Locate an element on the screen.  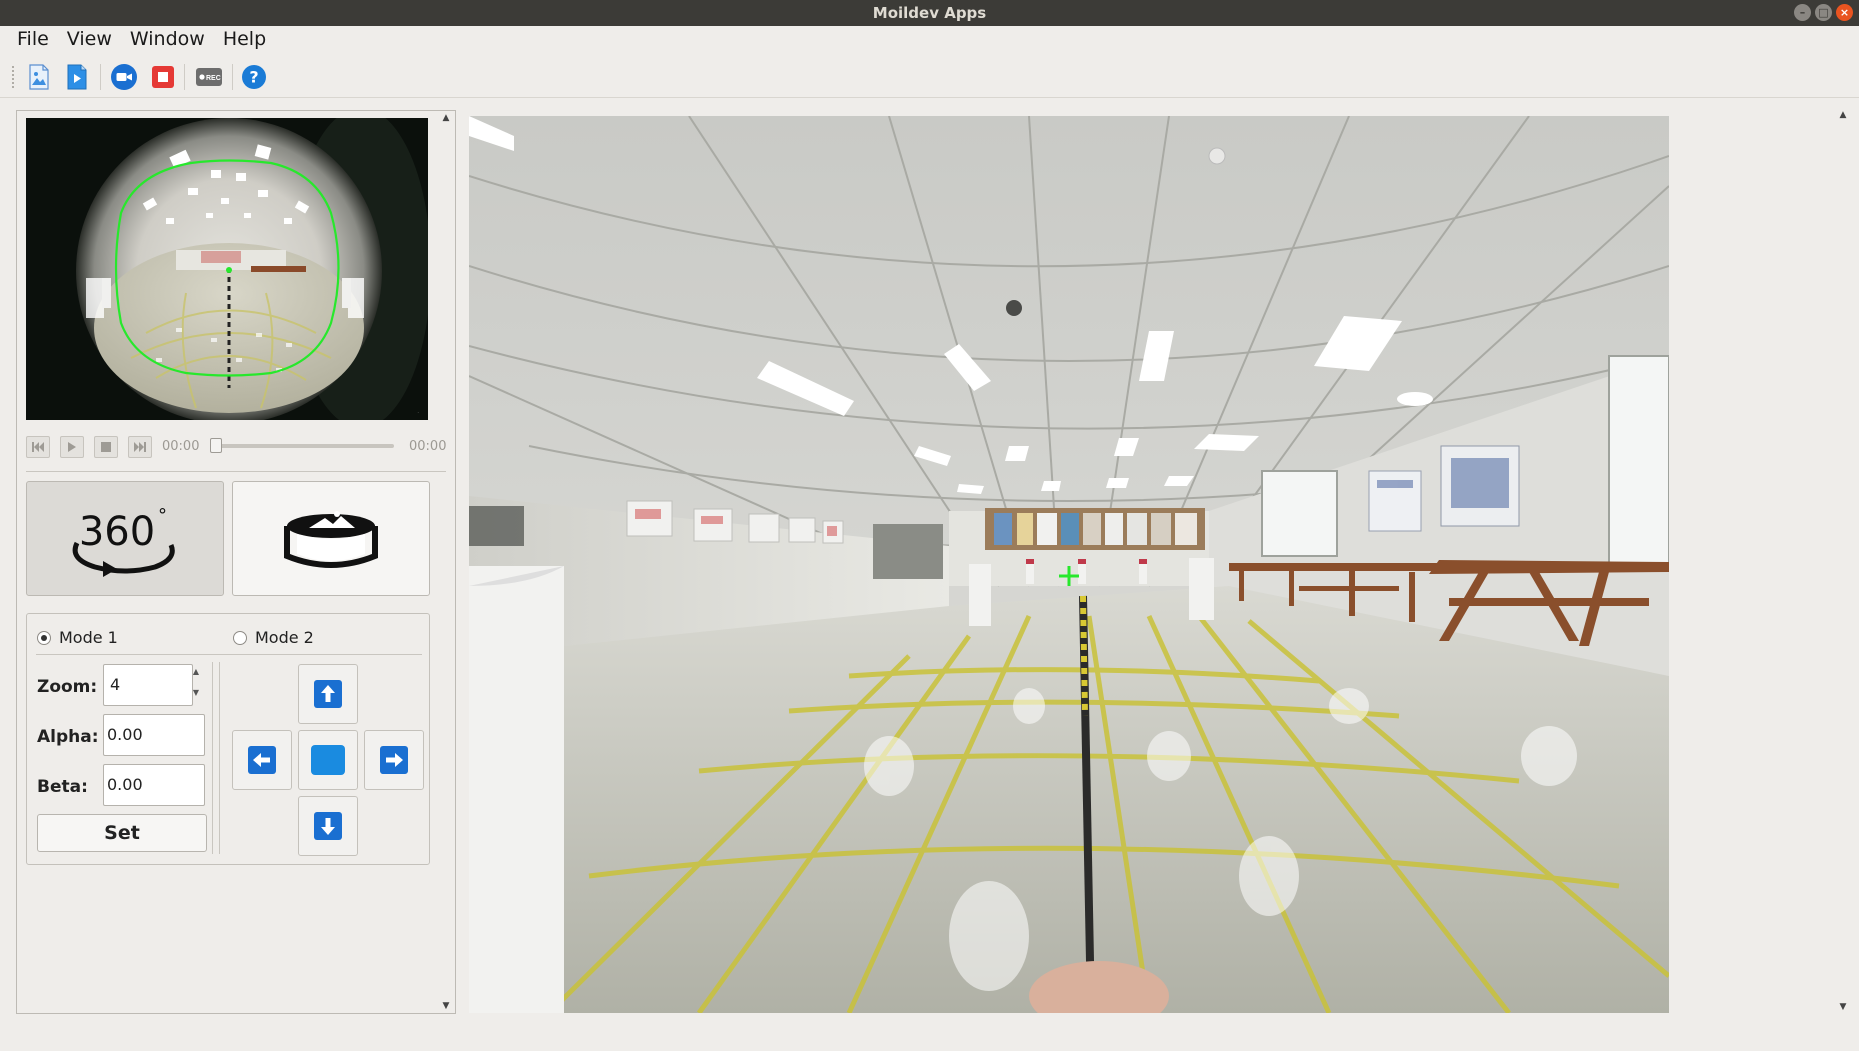
center-button is located at coordinates (328, 760).